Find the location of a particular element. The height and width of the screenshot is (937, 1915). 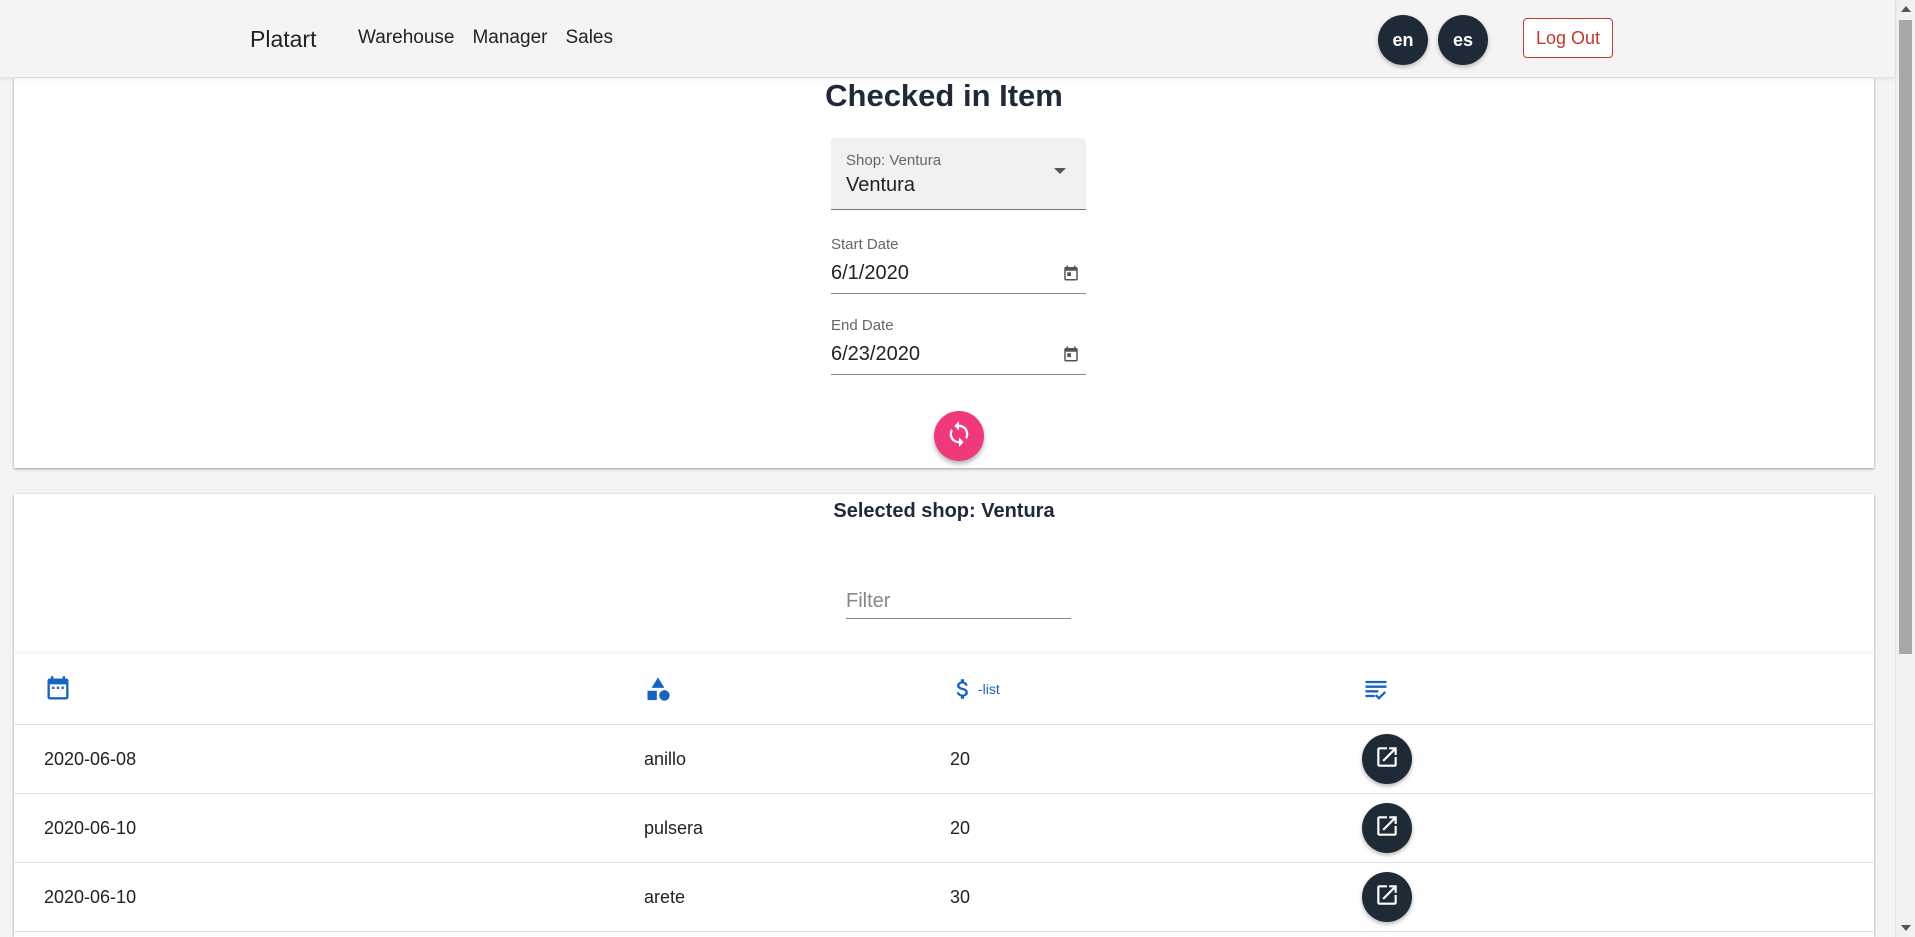

nav-link-manager: Manager is located at coordinates (509, 38).